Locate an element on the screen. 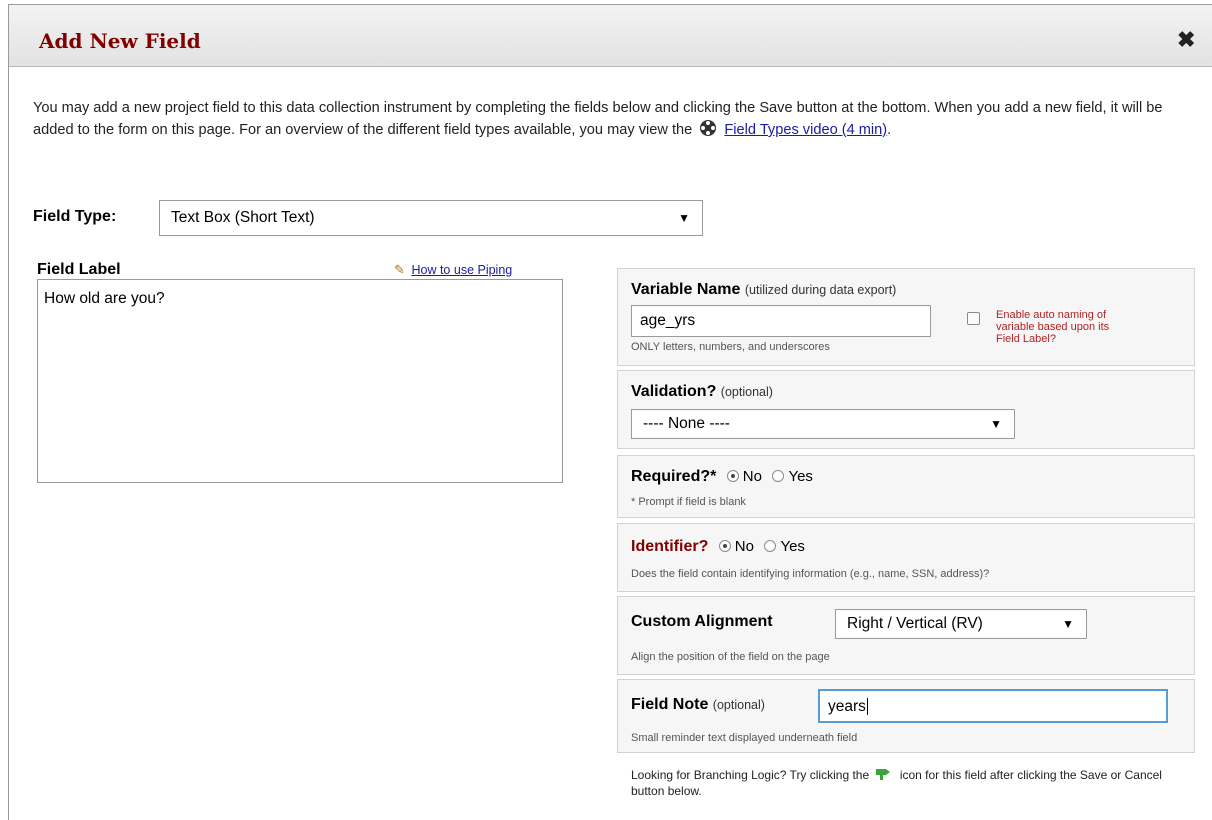  variable-name-heading-text: Variable Name is located at coordinates (686, 289).